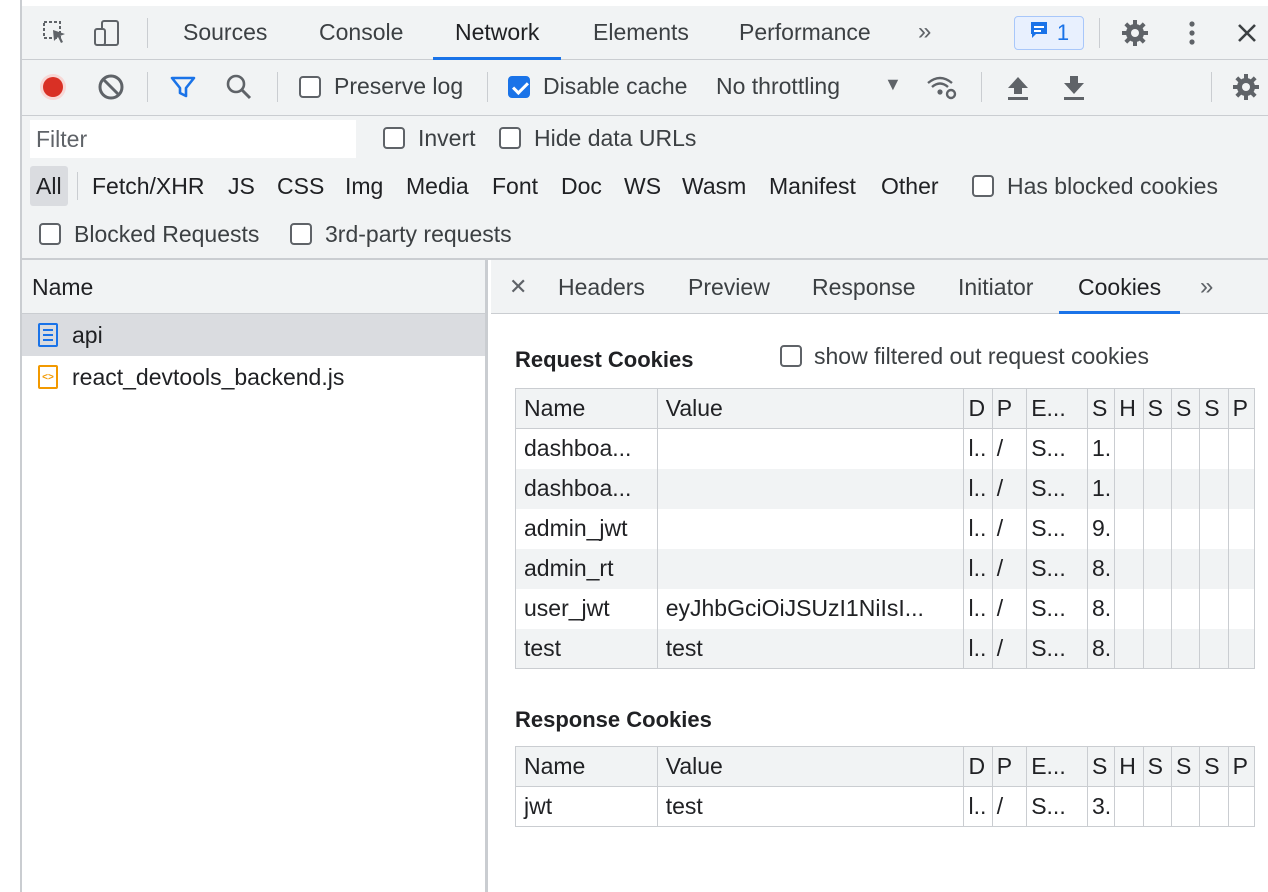 The image size is (1268, 892). I want to click on tab-headers: Headers, so click(601, 287).